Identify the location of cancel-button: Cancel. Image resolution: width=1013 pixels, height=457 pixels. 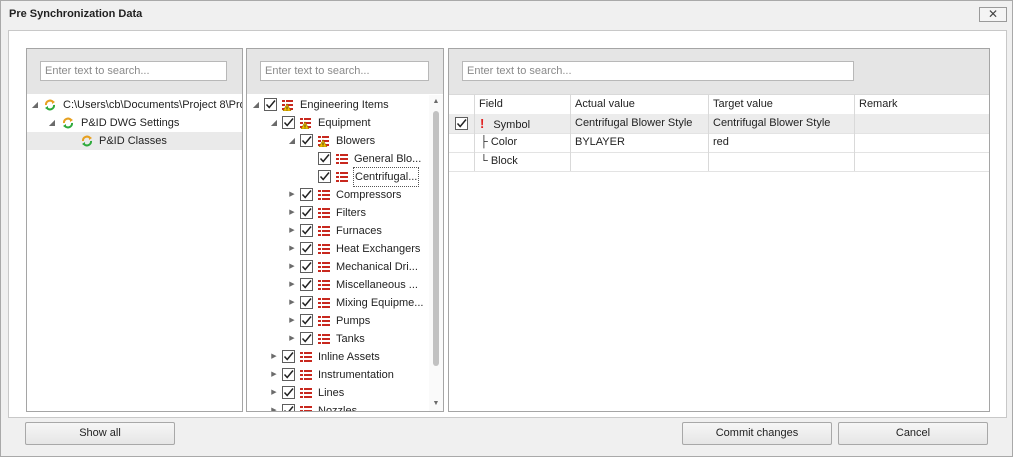
(913, 433).